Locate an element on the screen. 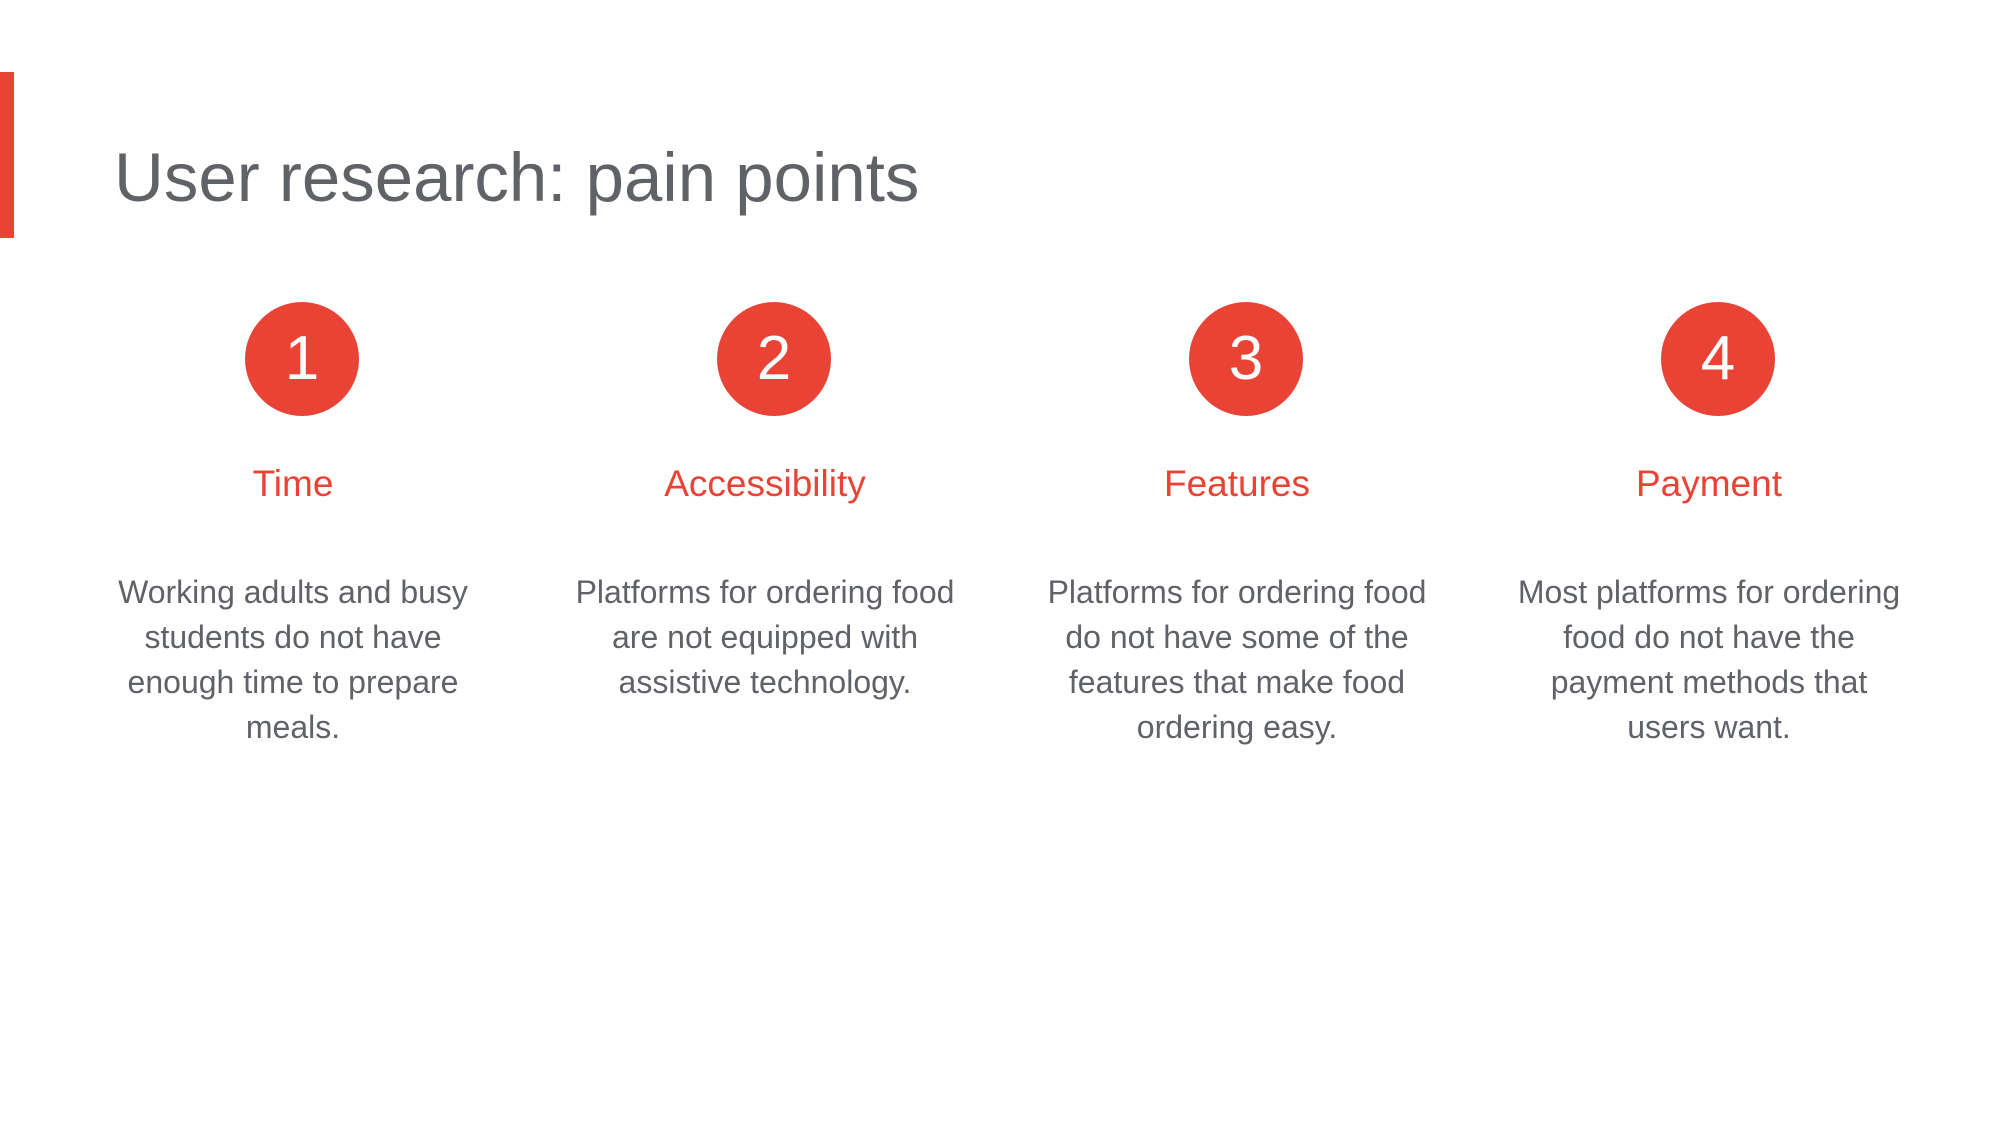 The image size is (2000, 1125). number-badge: 1 is located at coordinates (302, 359).